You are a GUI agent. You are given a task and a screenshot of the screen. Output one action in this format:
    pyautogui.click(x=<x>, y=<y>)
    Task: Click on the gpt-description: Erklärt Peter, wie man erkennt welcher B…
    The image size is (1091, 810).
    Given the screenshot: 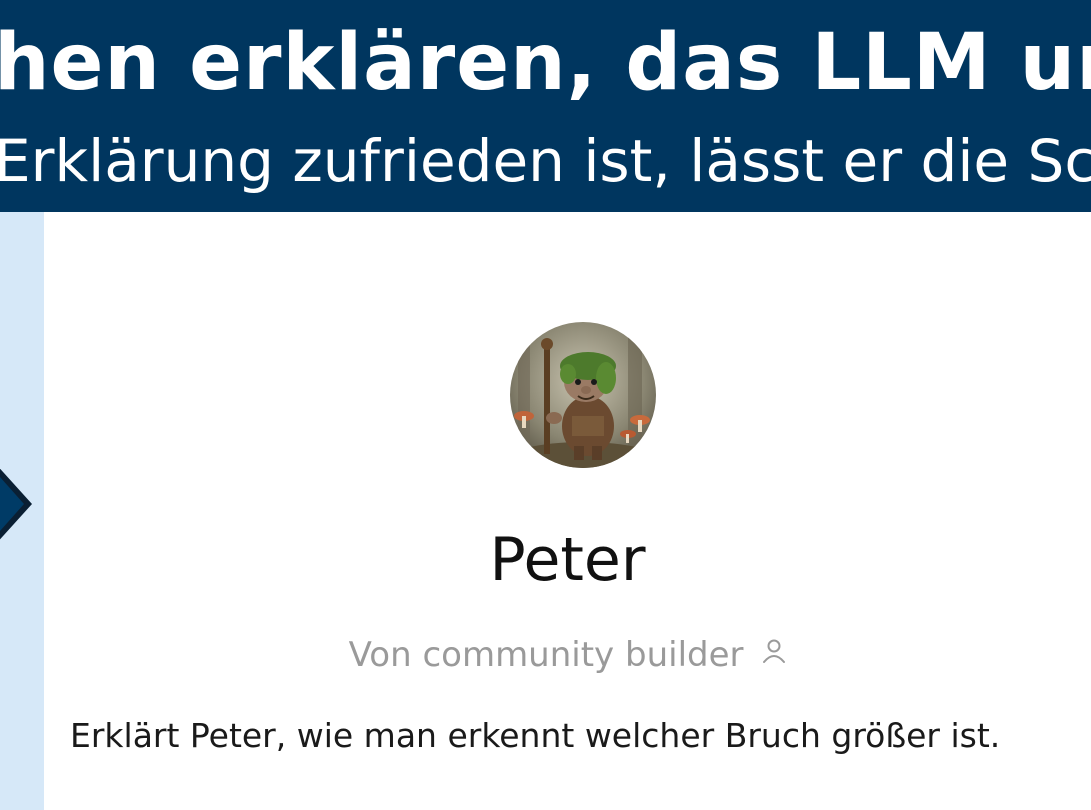 What is the action you would take?
    pyautogui.click(x=535, y=735)
    